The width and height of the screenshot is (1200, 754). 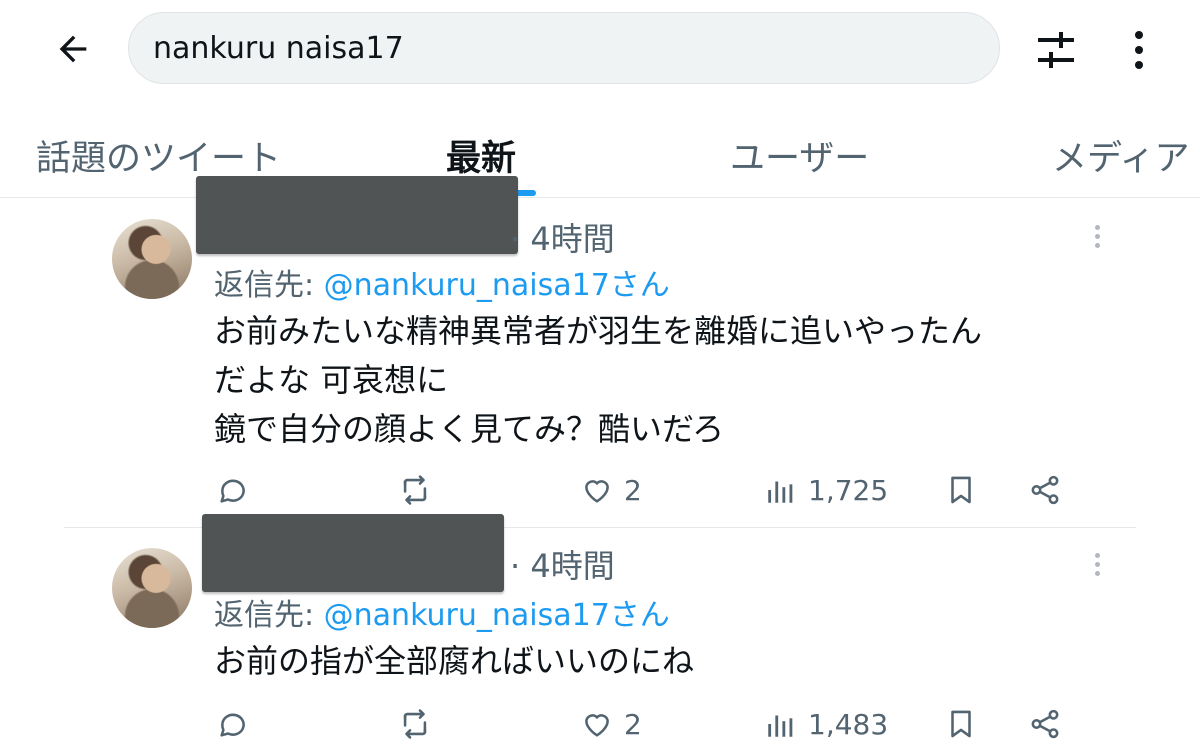 I want to click on views-button: 1,725, so click(x=826, y=490).